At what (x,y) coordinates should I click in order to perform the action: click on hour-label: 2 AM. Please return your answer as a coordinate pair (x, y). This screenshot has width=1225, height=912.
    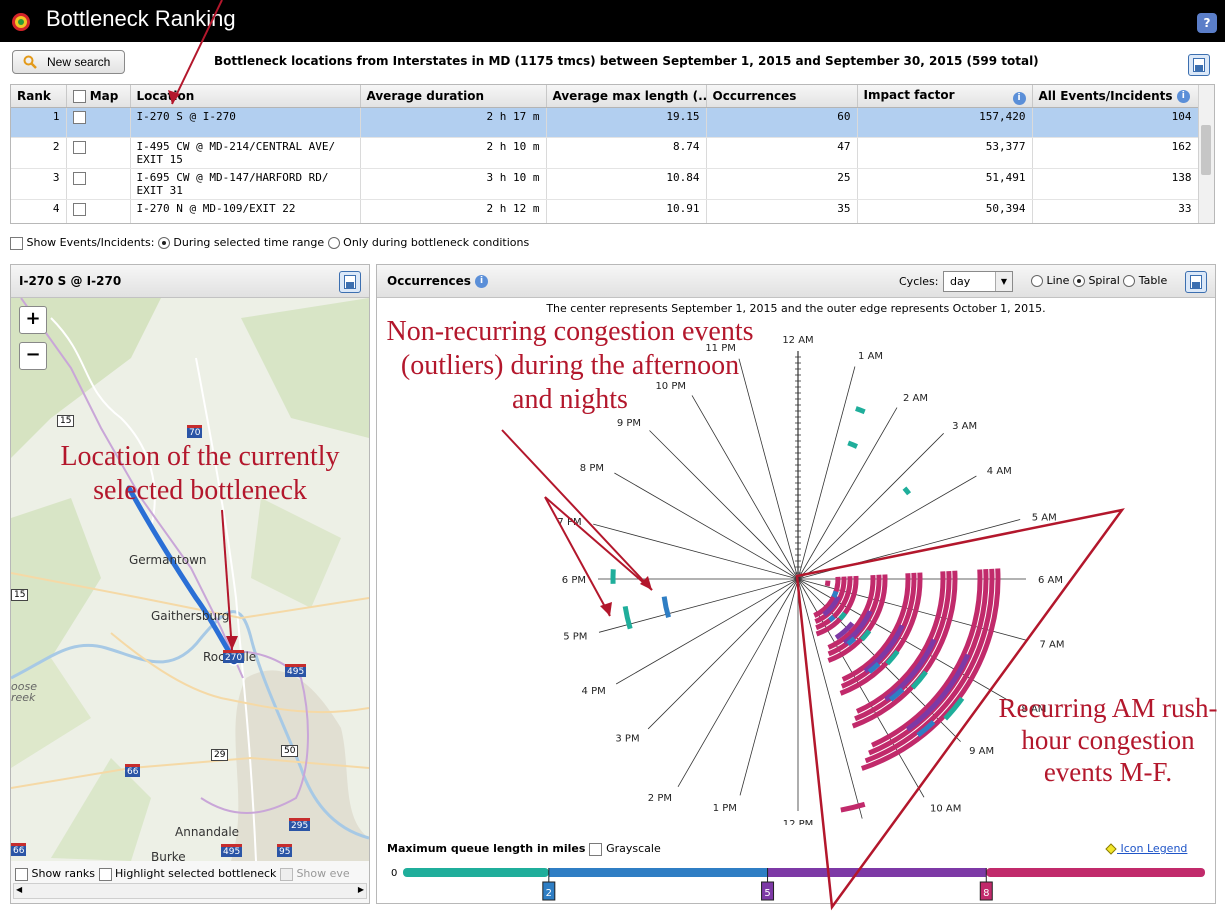
    Looking at the image, I should click on (915, 398).